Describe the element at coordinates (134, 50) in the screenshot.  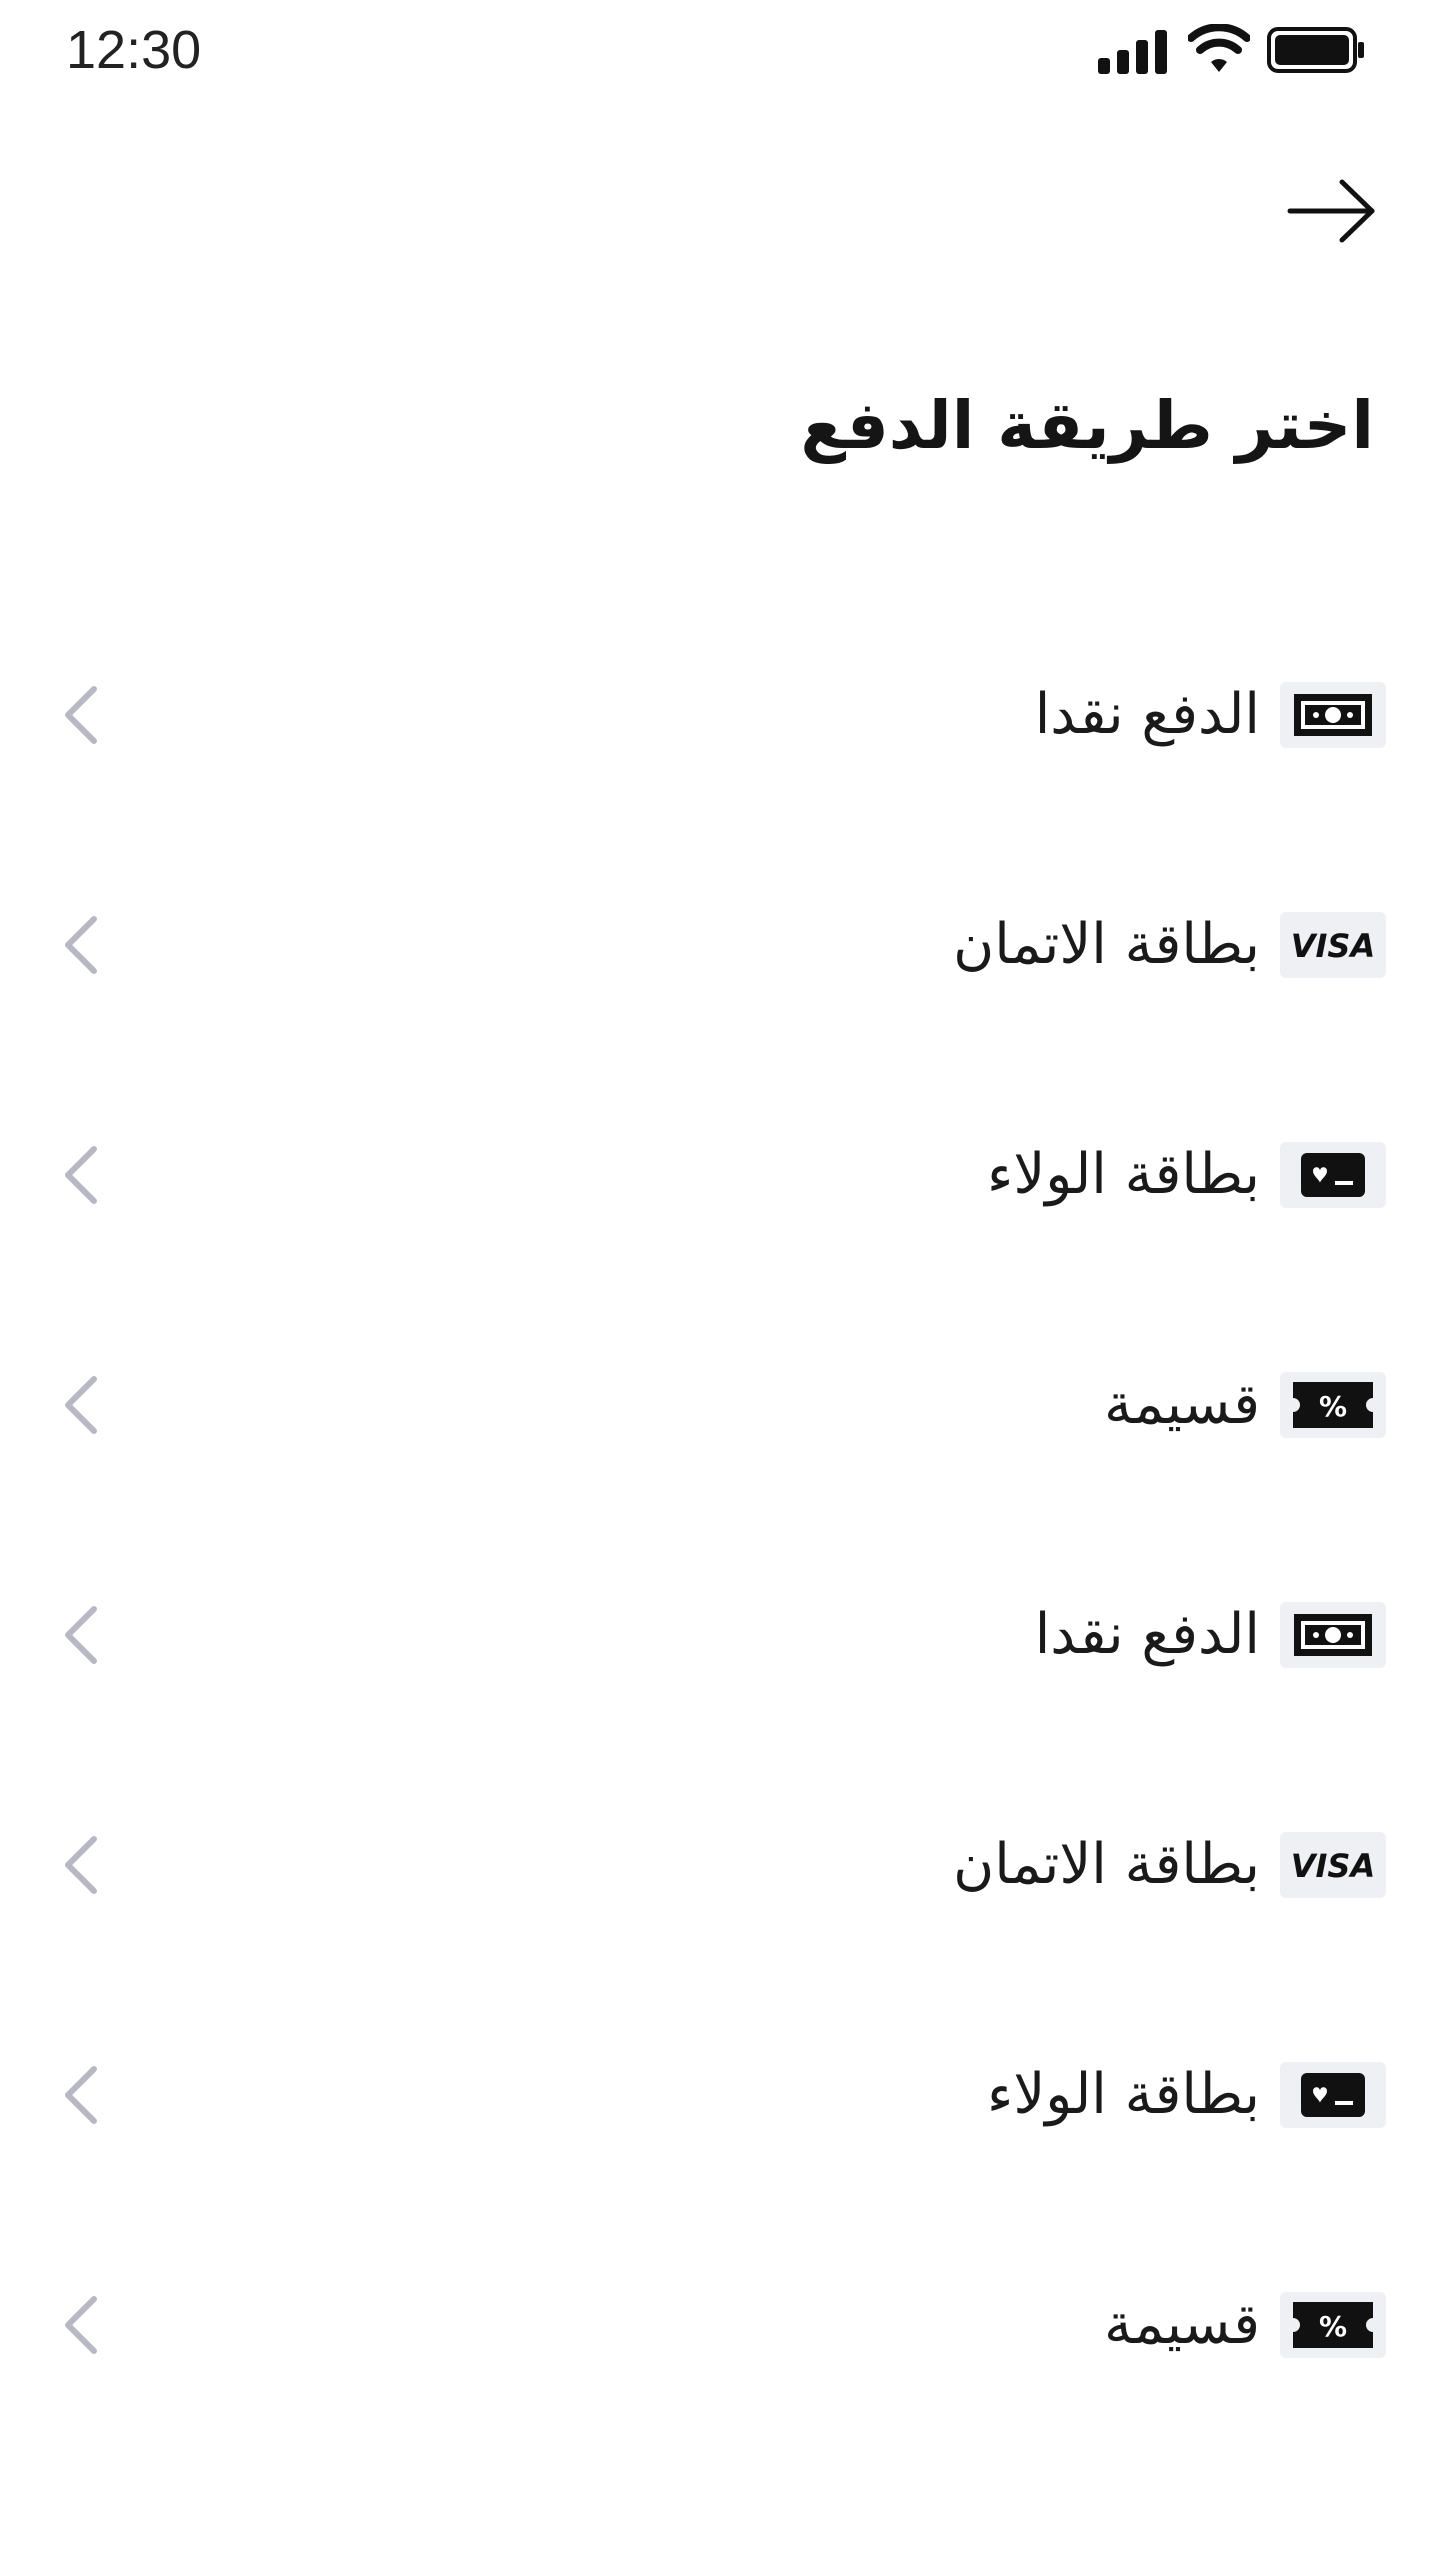
I see `status-time: 12:30` at that location.